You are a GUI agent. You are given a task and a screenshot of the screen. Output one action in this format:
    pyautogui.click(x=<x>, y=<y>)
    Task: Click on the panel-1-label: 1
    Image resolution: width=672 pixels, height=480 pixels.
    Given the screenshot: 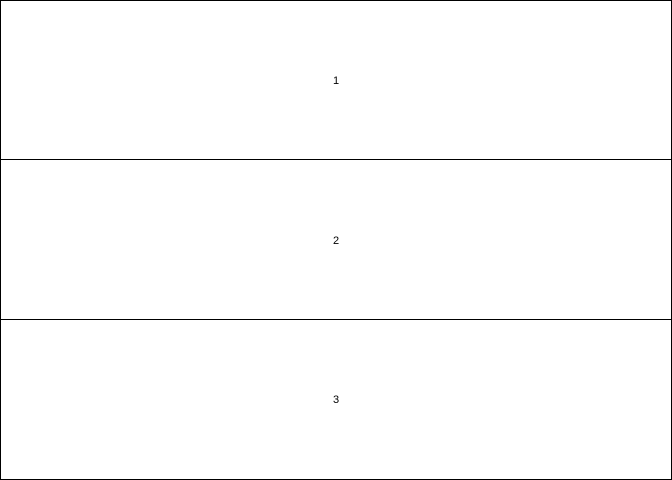 What is the action you would take?
    pyautogui.click(x=336, y=81)
    